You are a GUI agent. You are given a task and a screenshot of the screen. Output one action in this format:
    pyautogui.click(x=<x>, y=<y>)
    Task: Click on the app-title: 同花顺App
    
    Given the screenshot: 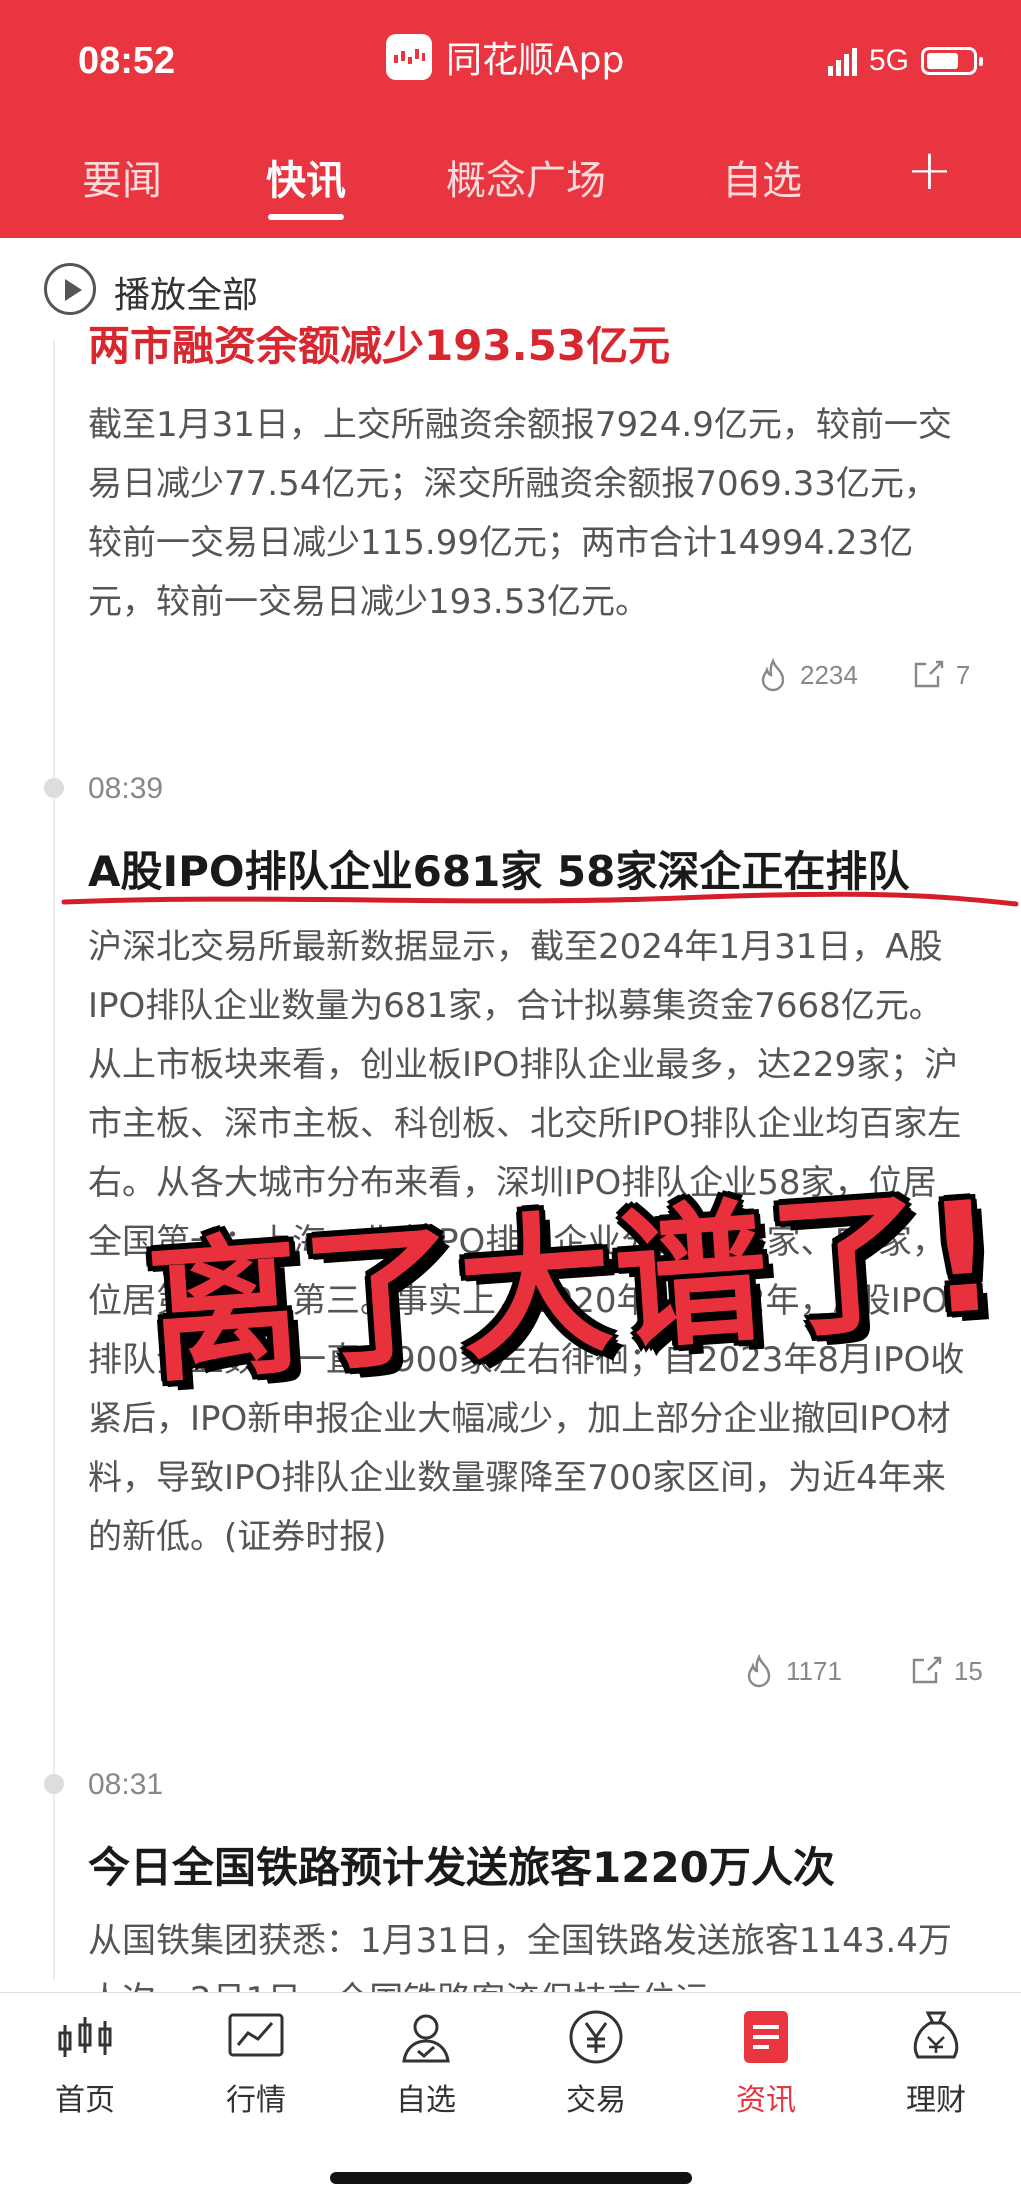 What is the action you would take?
    pyautogui.click(x=535, y=60)
    